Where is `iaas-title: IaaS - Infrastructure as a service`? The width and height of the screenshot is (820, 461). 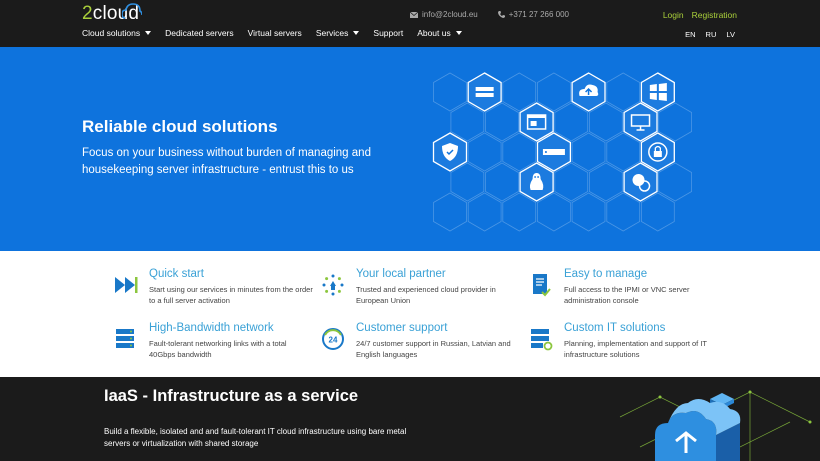
iaas-title: IaaS - Infrastructure as a service is located at coordinates (231, 396).